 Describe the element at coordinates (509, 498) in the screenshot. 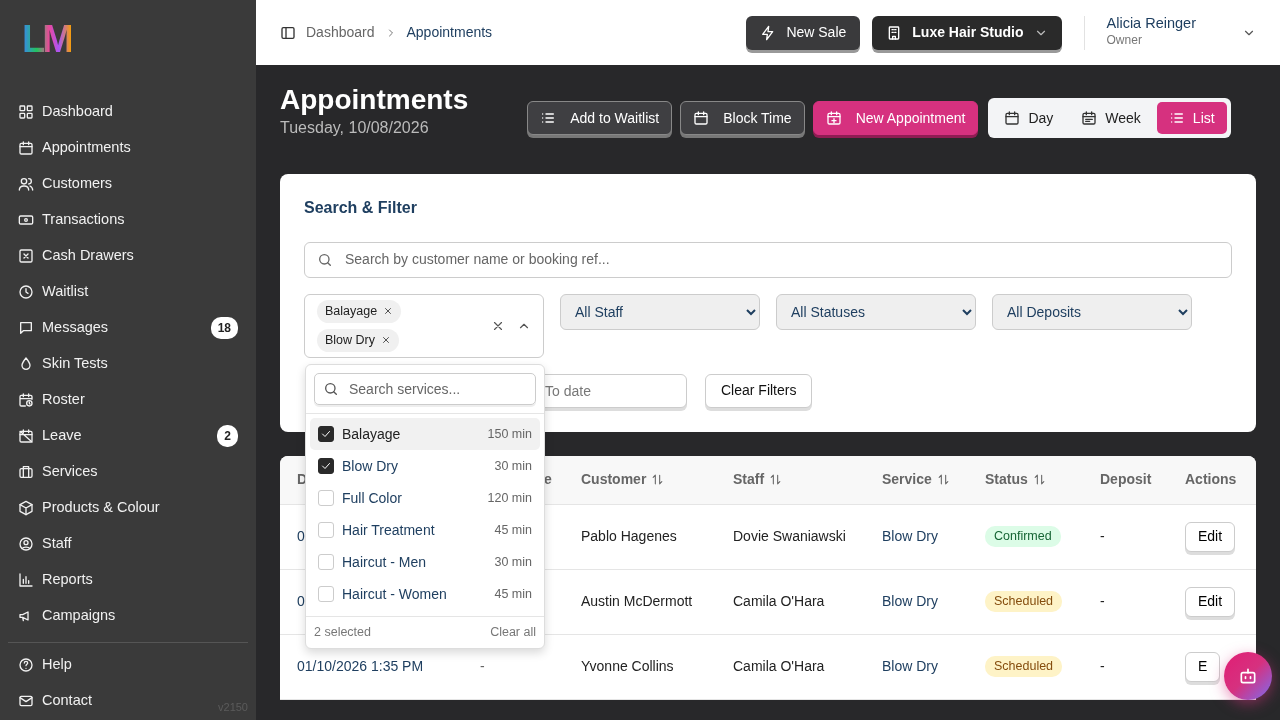

I see `duration-label: 120 min` at that location.